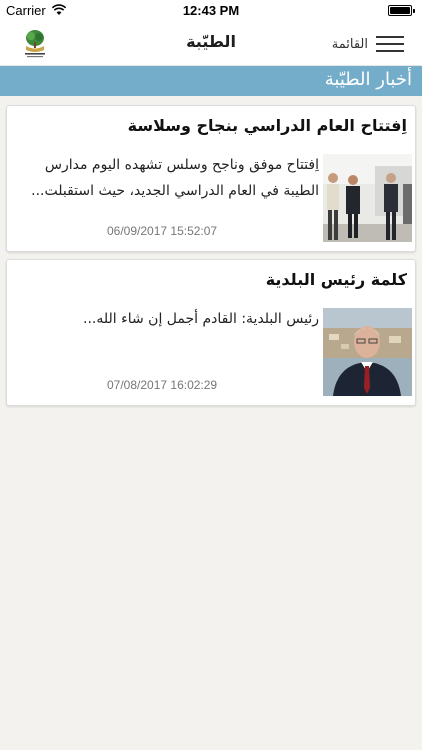  Describe the element at coordinates (390, 44) in the screenshot. I see `hamburger-icon` at that location.